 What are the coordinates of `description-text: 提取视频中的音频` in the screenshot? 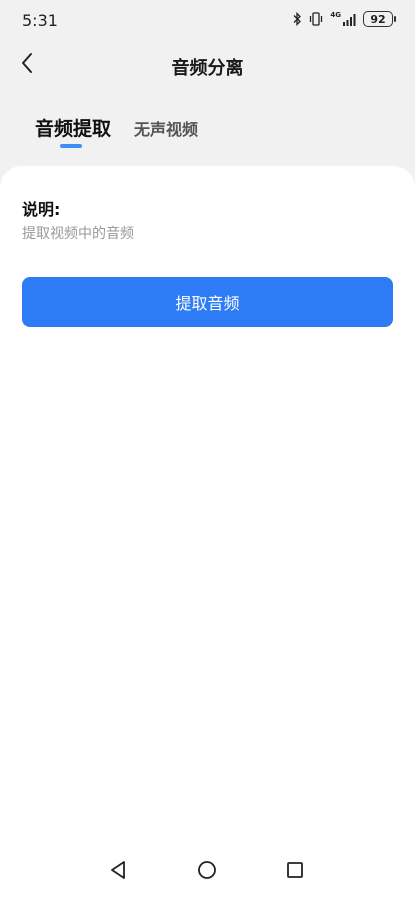 It's located at (78, 234).